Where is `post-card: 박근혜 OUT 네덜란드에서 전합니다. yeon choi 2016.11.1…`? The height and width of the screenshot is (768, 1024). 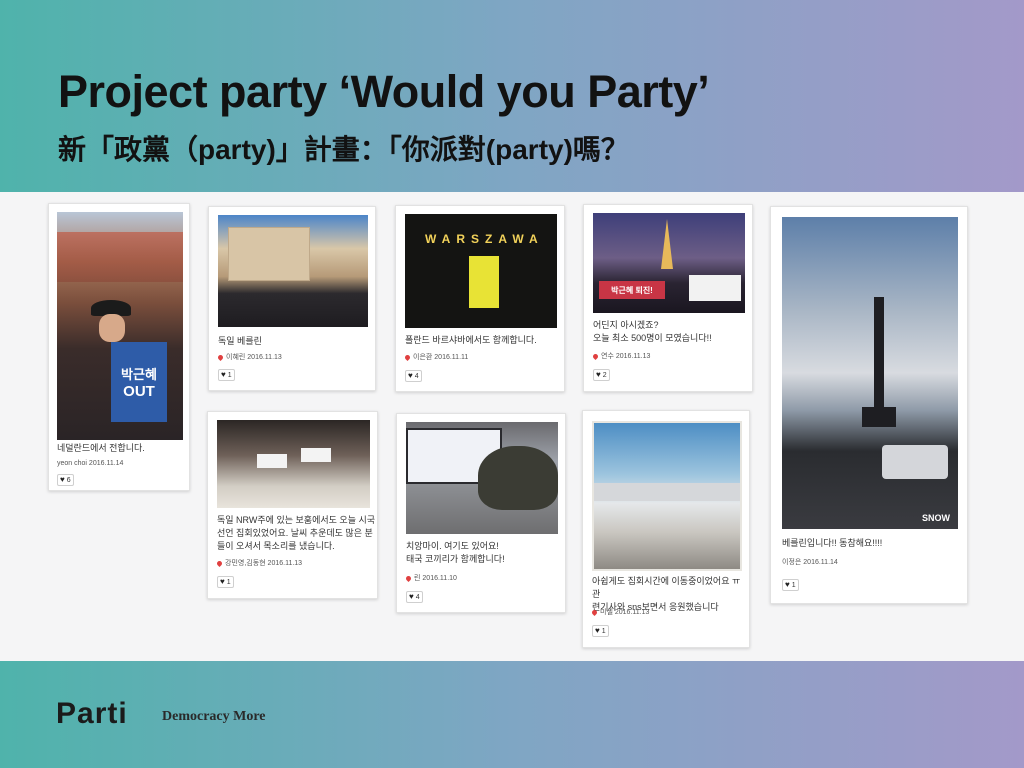
post-card: 박근혜 OUT 네덜란드에서 전합니다. yeon choi 2016.11.1… is located at coordinates (119, 347).